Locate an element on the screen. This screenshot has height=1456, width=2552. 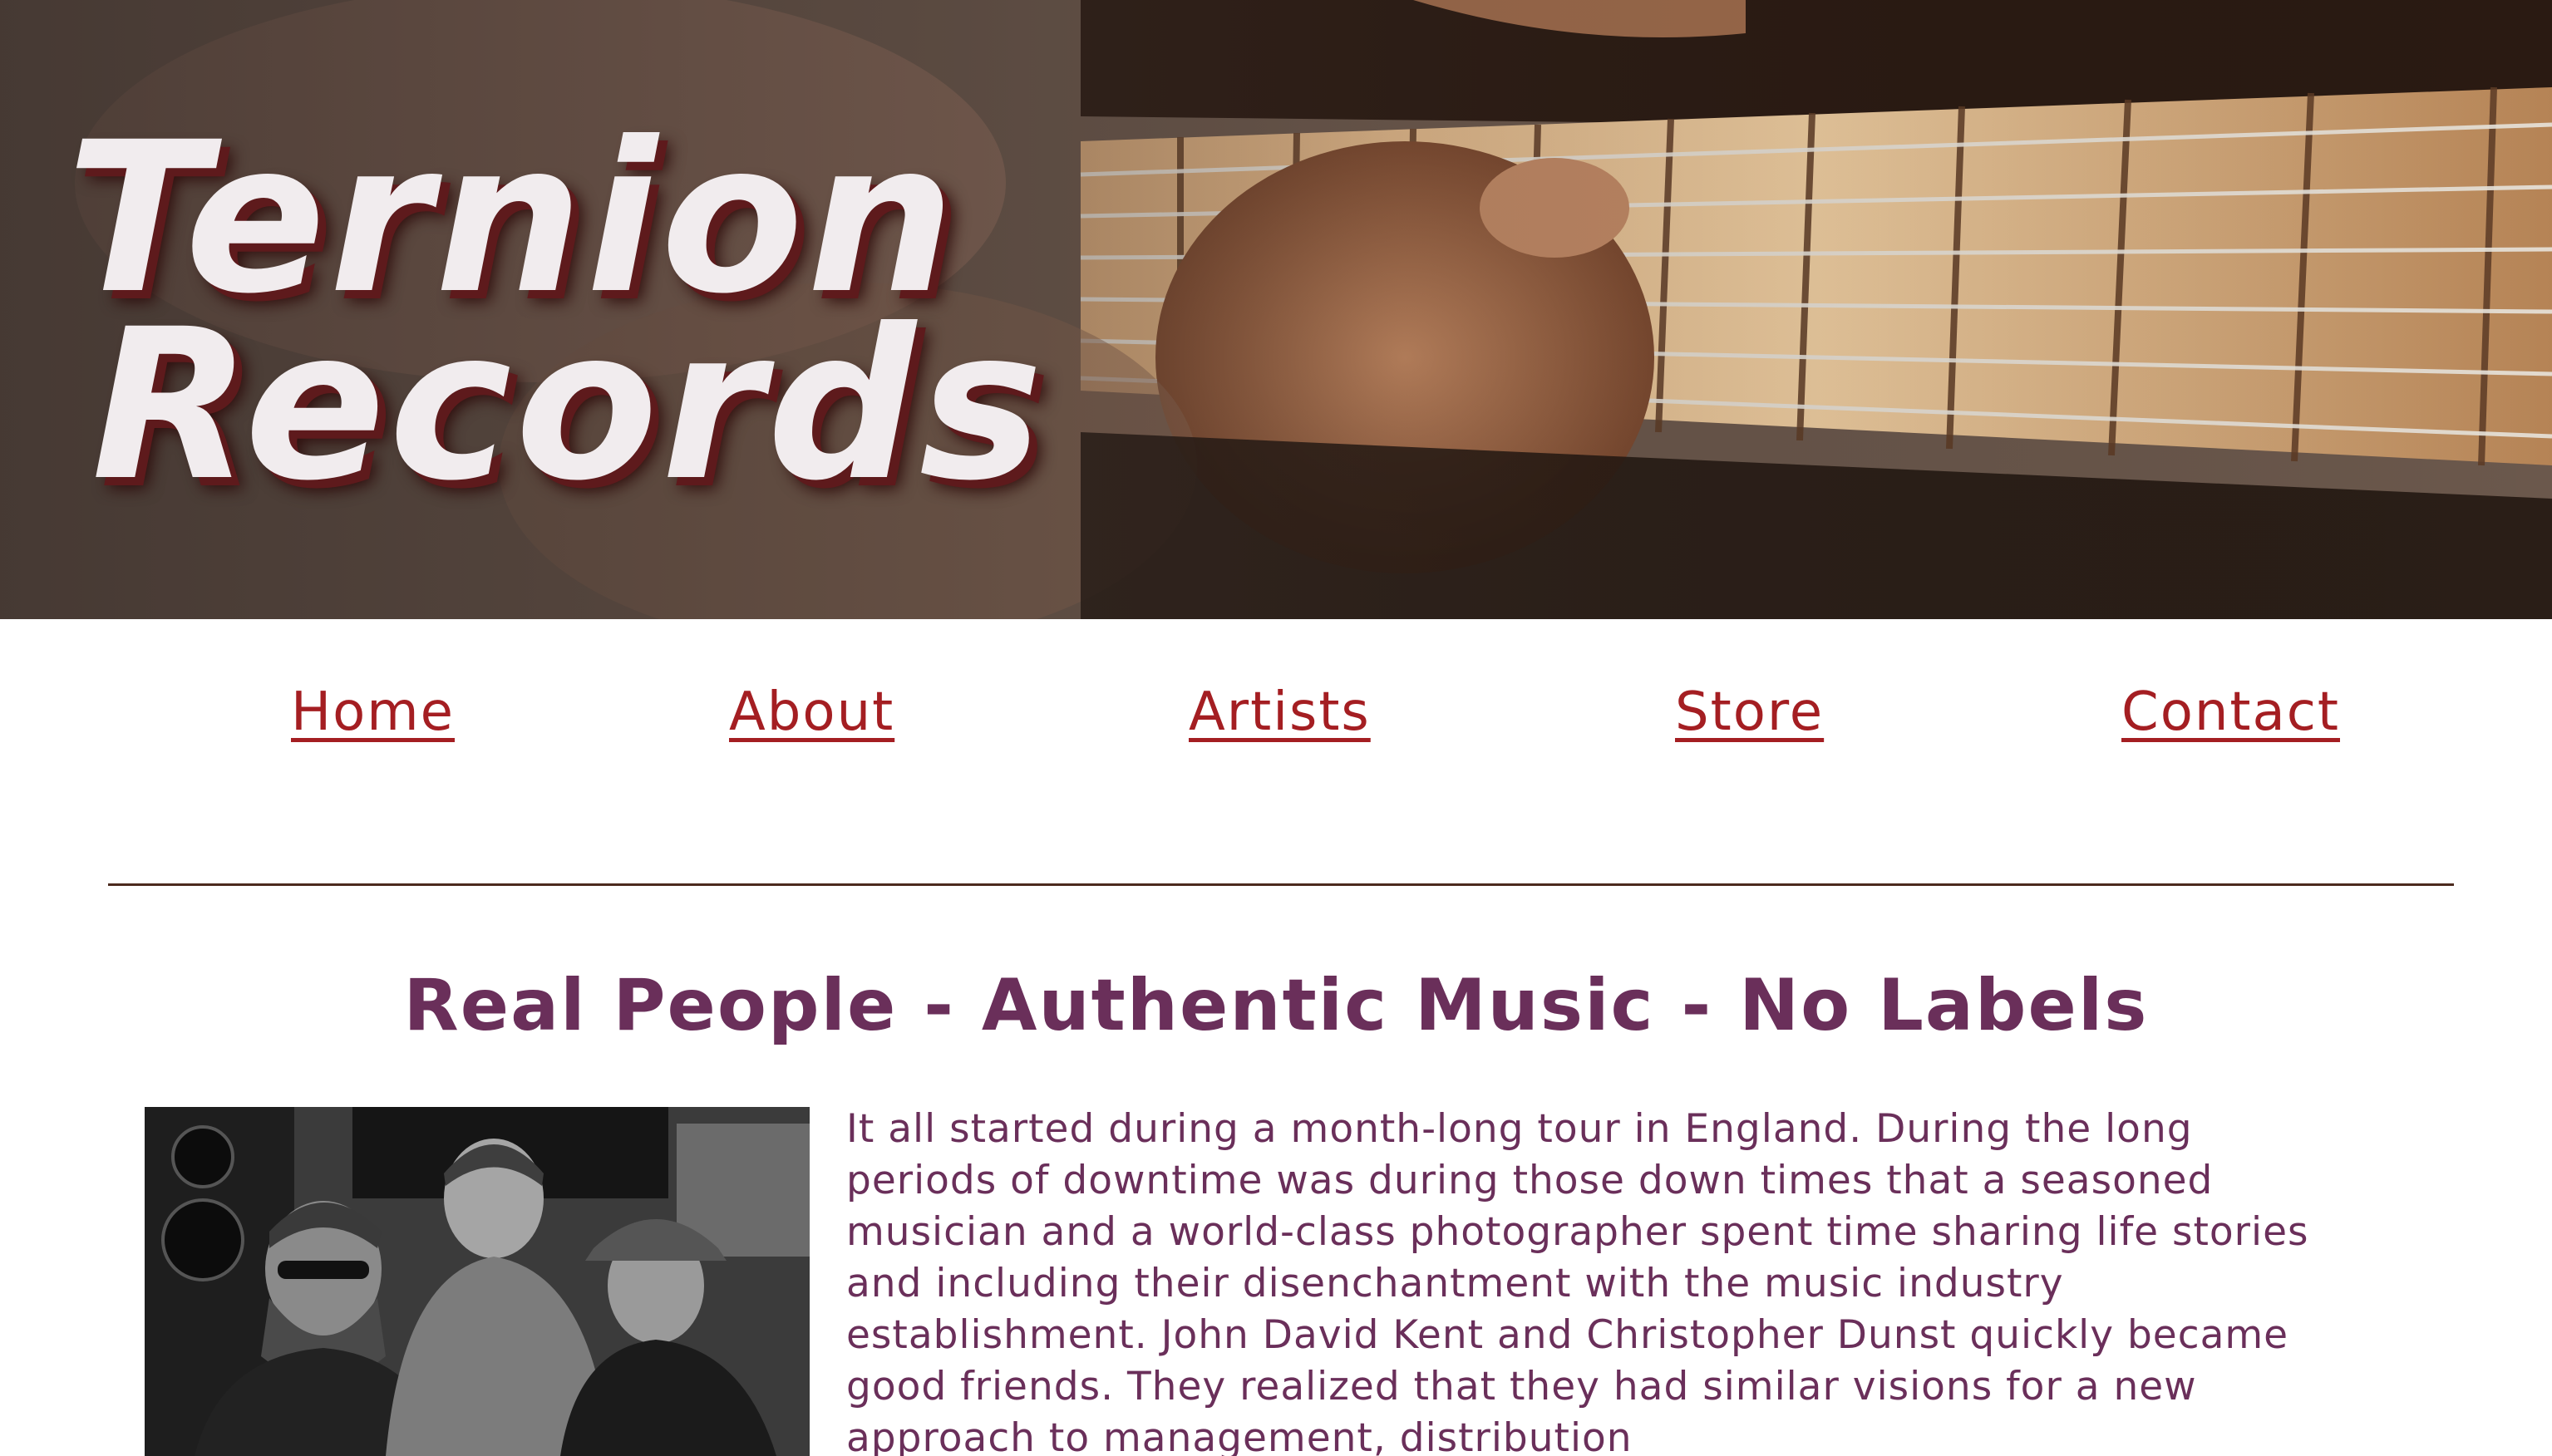
band-photo is located at coordinates (477, 1281).